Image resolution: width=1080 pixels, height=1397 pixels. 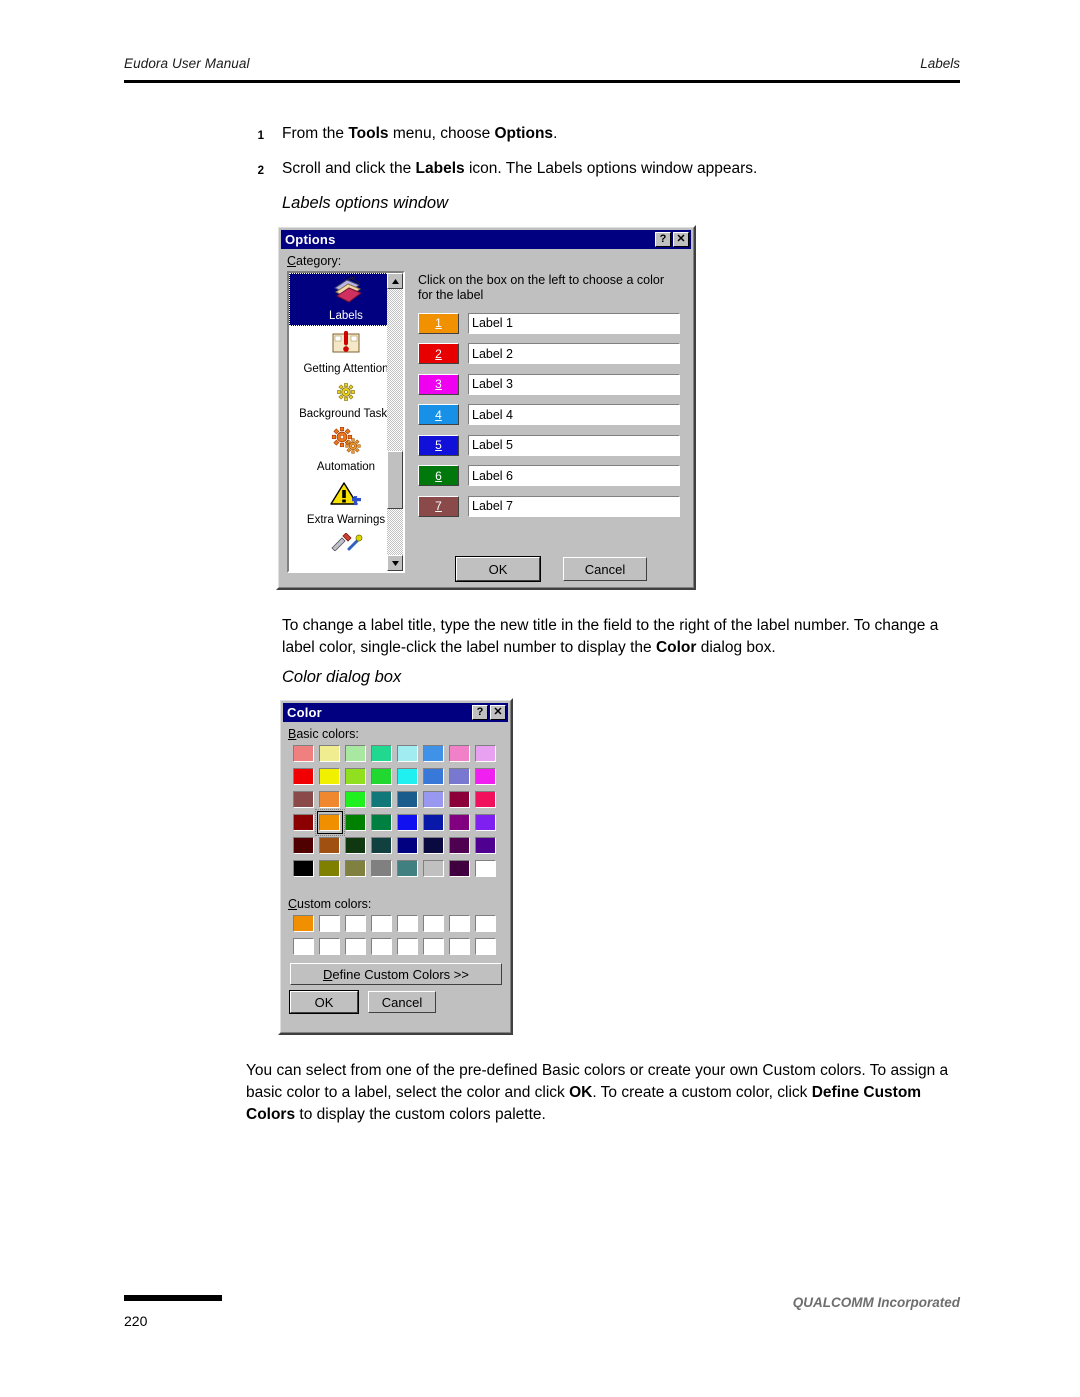 I want to click on label-title-input-1: Label 1, so click(x=574, y=323).